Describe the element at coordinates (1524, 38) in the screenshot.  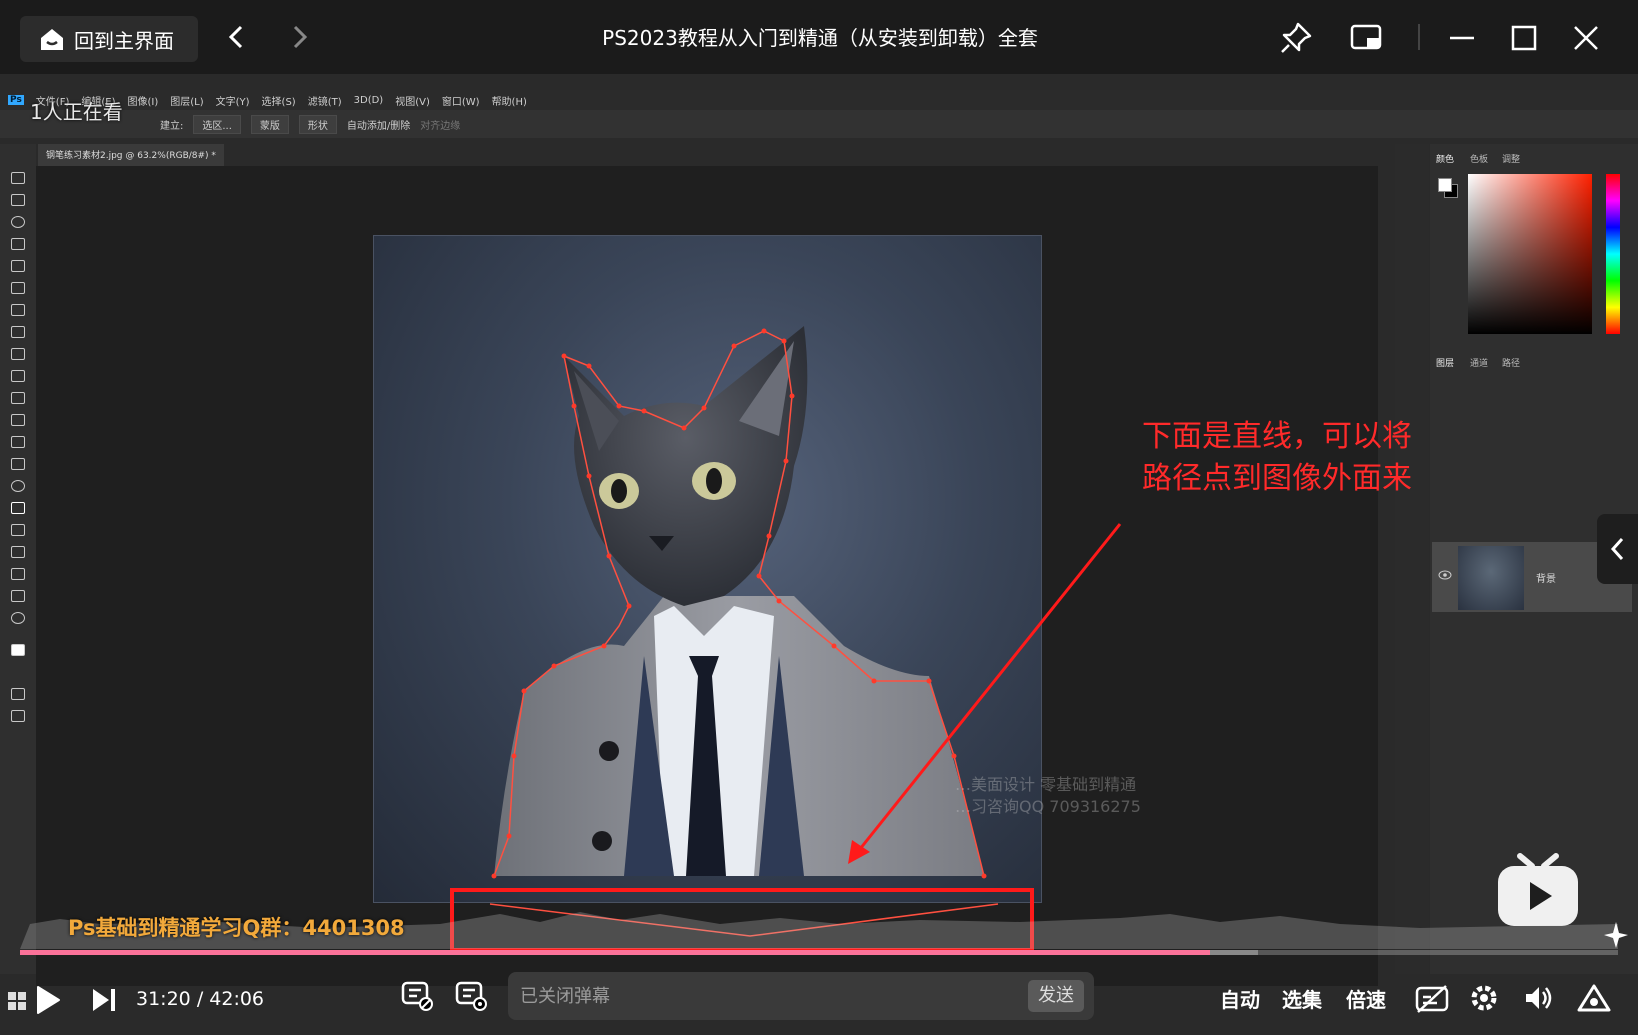
I see `maximize-icon` at that location.